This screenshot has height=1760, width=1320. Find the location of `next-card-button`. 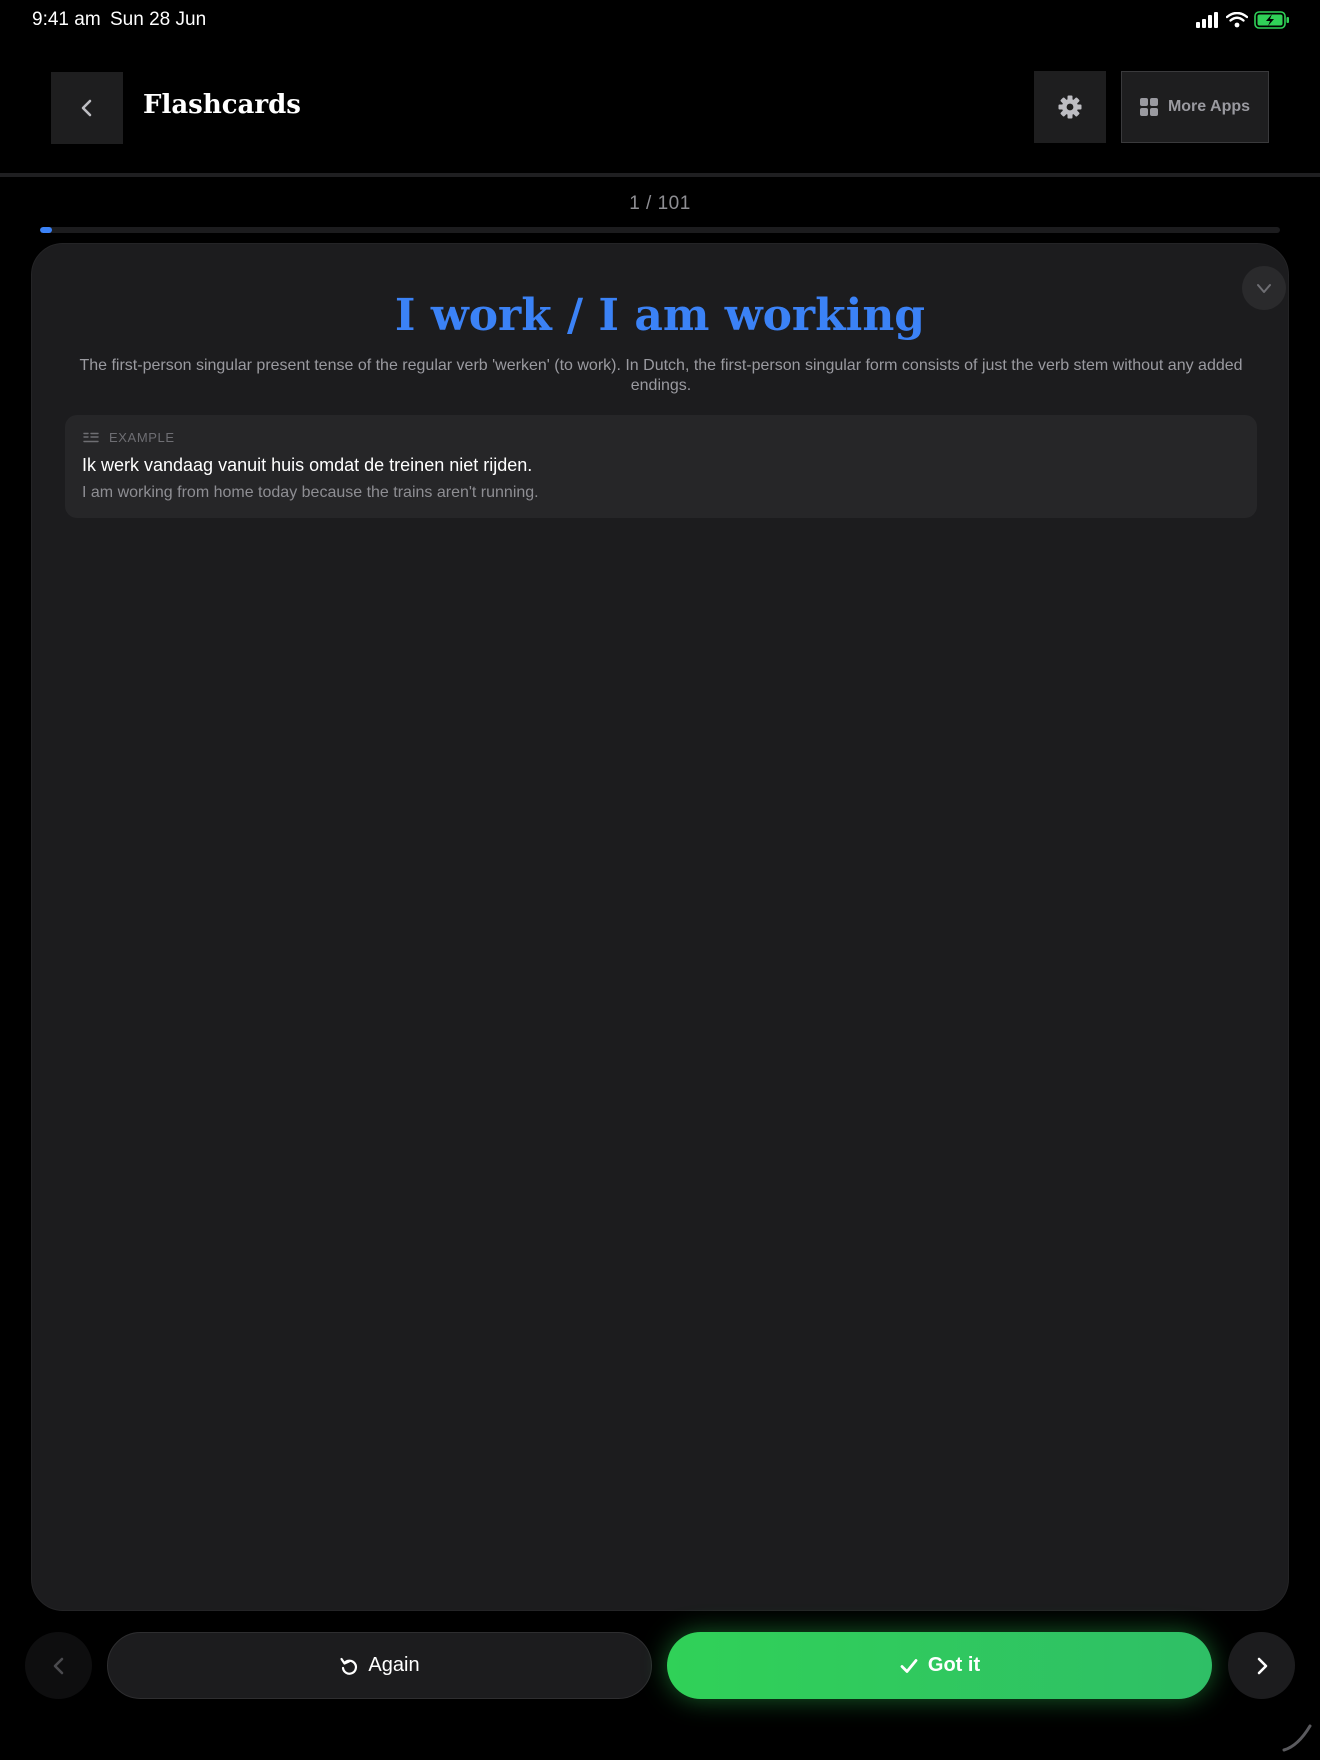

next-card-button is located at coordinates (1261, 1665).